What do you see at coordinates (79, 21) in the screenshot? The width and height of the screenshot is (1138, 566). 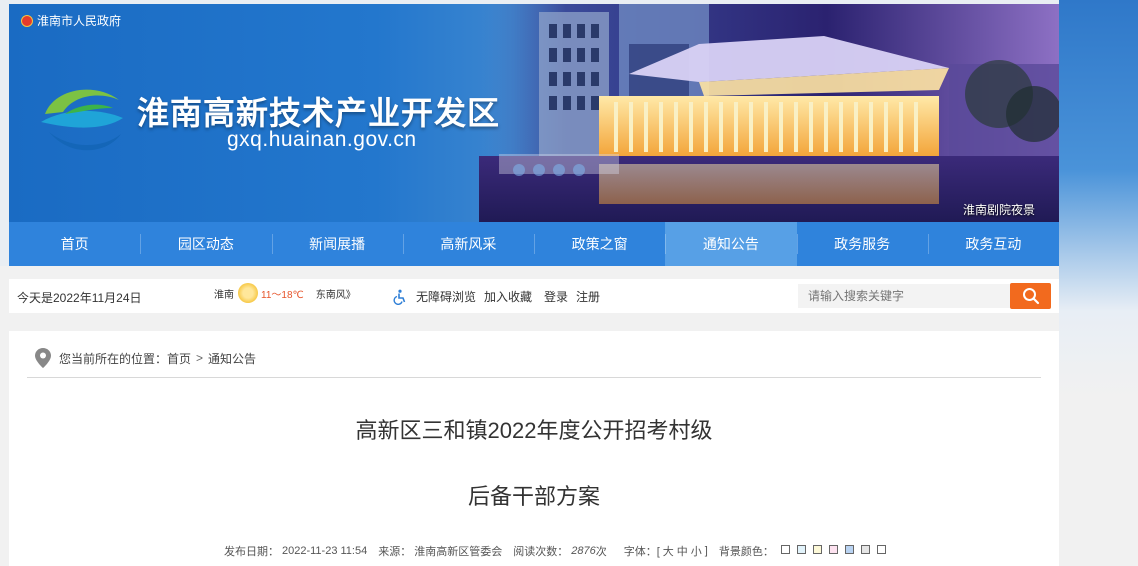 I see `gov-link-label: 淮南市人民政府` at bounding box center [79, 21].